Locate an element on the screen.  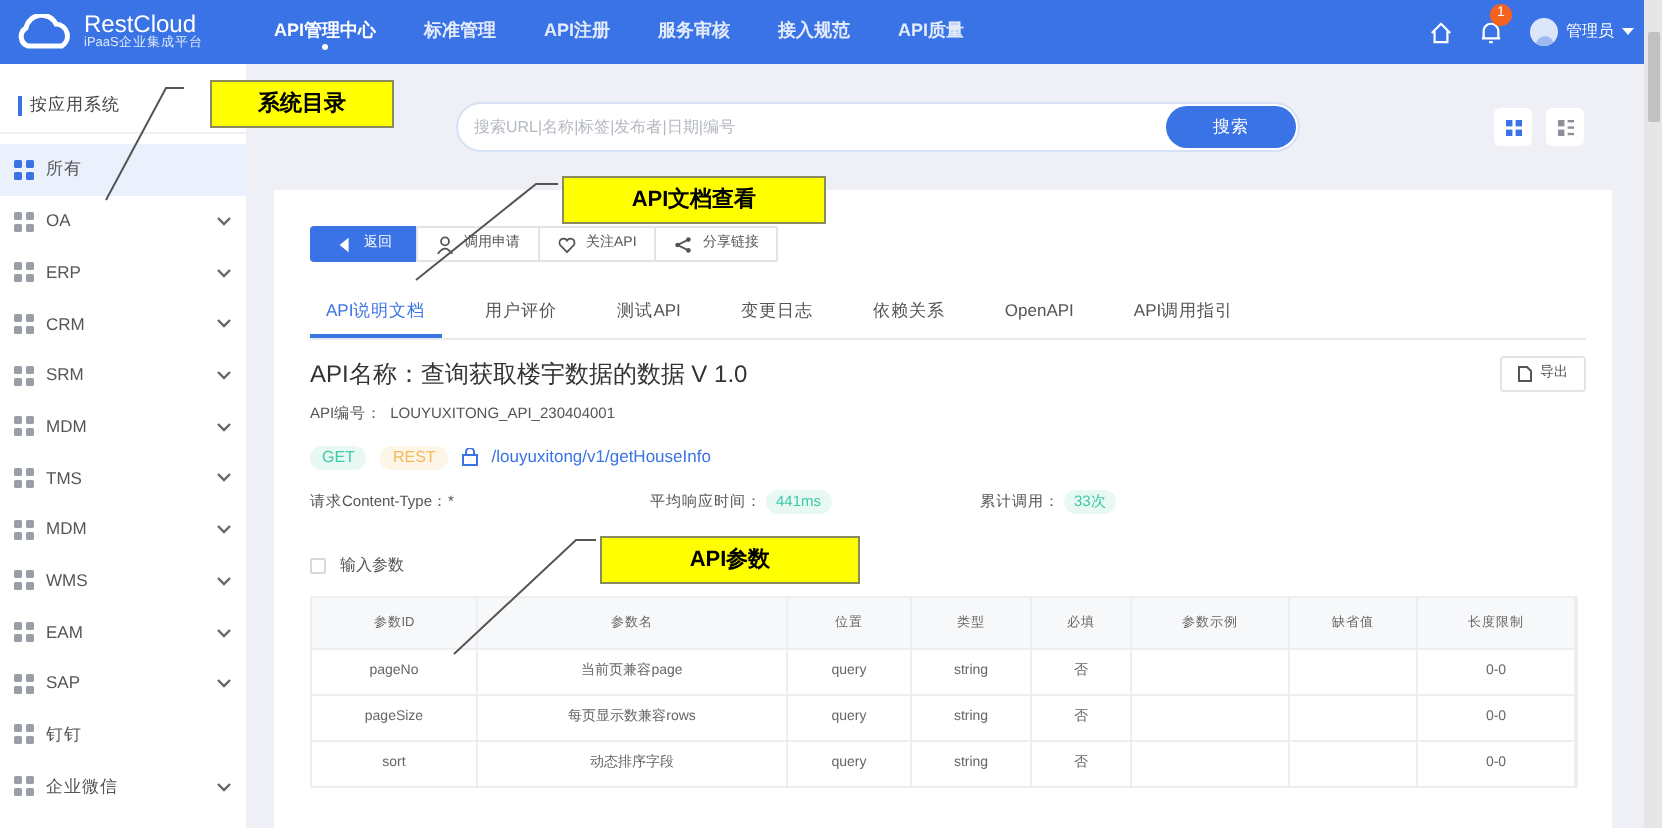
search-field: 搜索URL|名称|标签|发布者|日期|编号 搜索 is located at coordinates (878, 127).